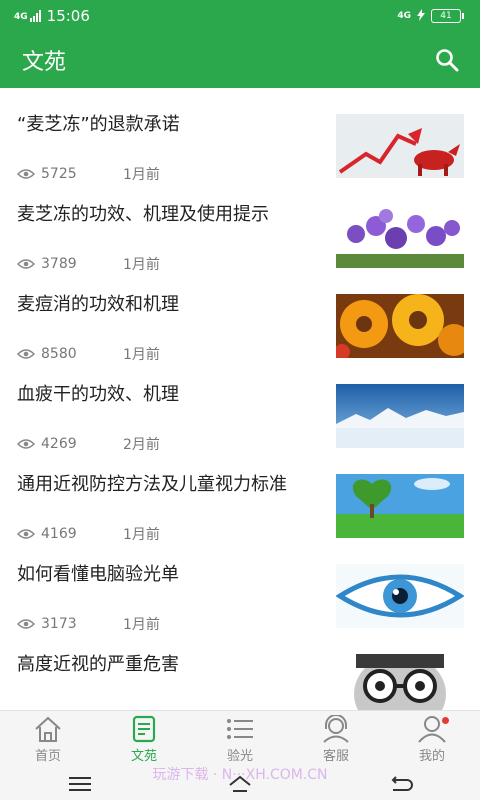 The image size is (480, 800). I want to click on battery-level: 41, so click(446, 16).